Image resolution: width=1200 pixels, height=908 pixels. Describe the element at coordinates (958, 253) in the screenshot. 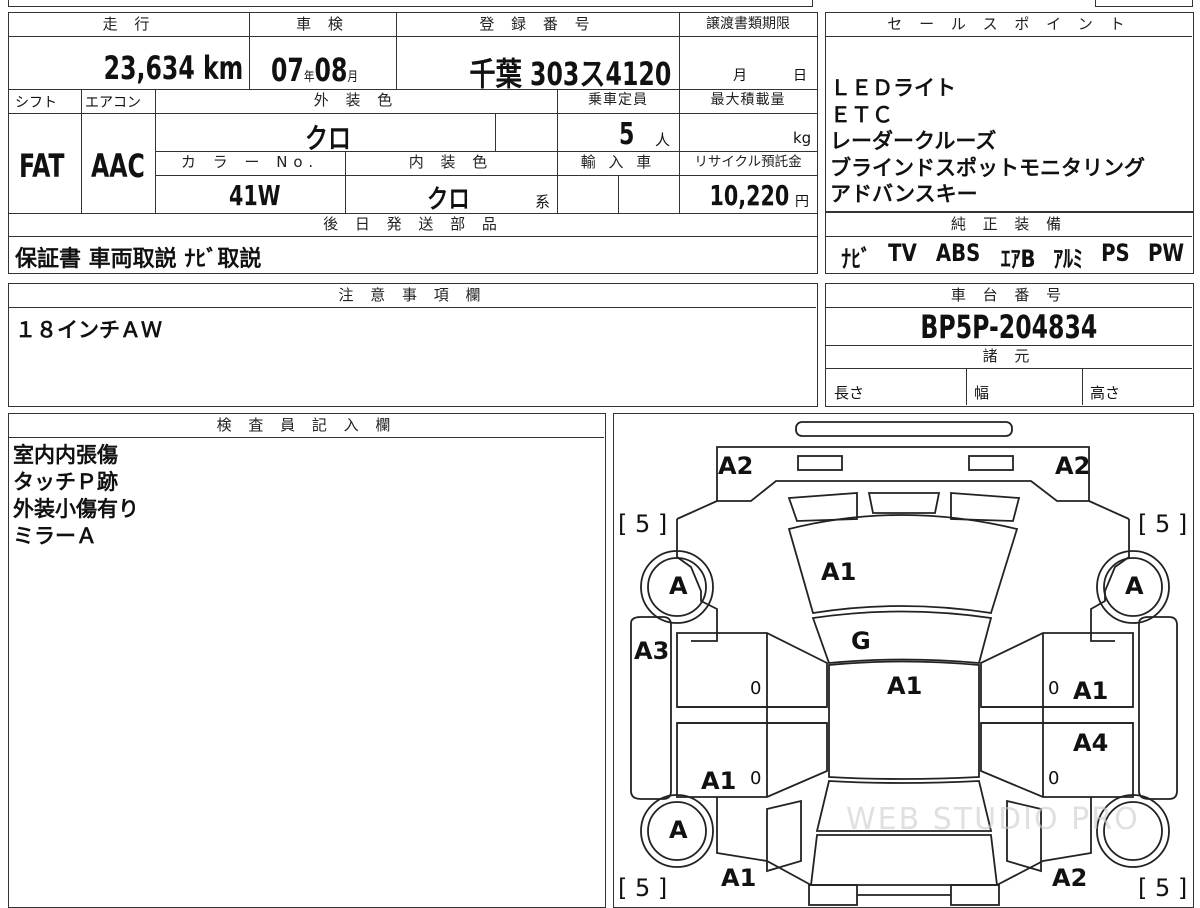

I see `equipment-item: ABS` at that location.